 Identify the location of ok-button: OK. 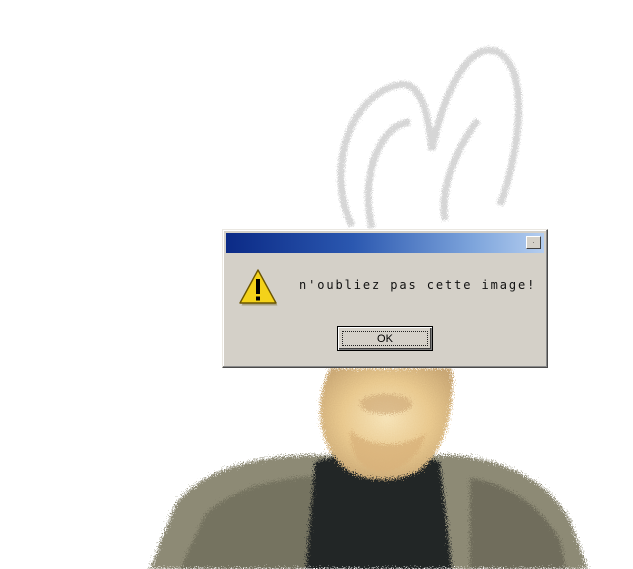
(385, 338).